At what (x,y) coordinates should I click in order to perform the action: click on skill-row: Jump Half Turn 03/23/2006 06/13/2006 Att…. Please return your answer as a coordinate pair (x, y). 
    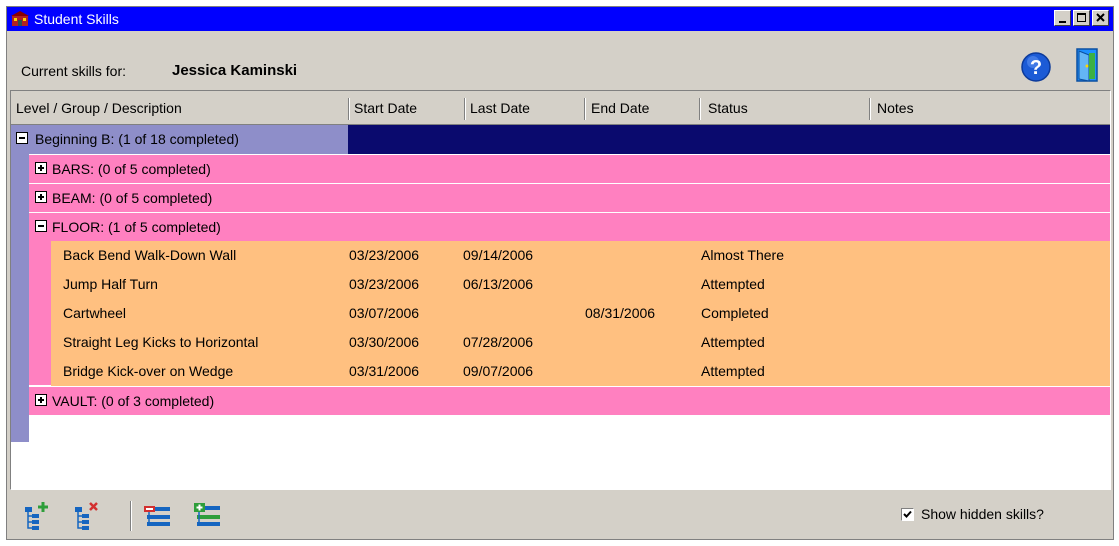
    Looking at the image, I should click on (580, 284).